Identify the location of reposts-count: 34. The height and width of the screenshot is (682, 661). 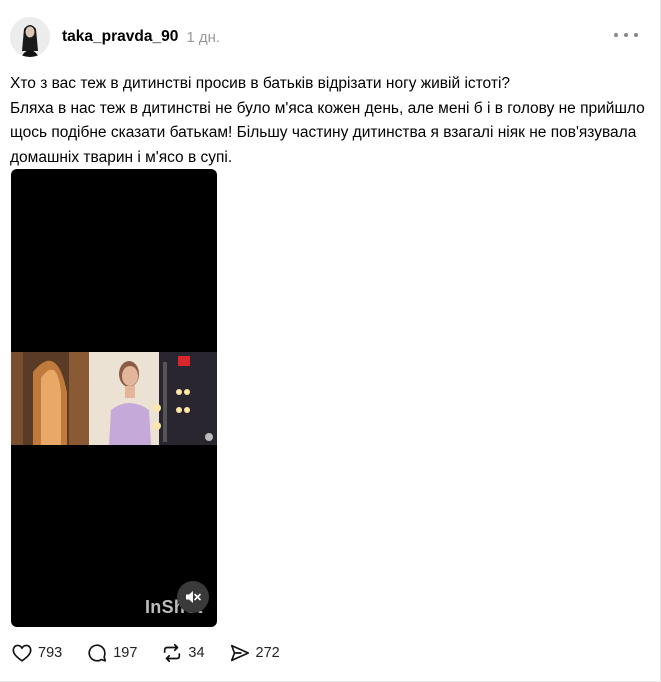
(196, 653).